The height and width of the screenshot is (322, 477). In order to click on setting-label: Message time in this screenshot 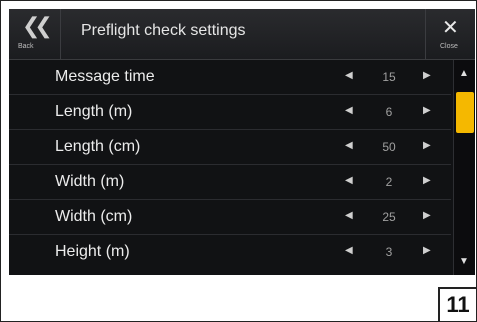, I will do `click(105, 76)`.